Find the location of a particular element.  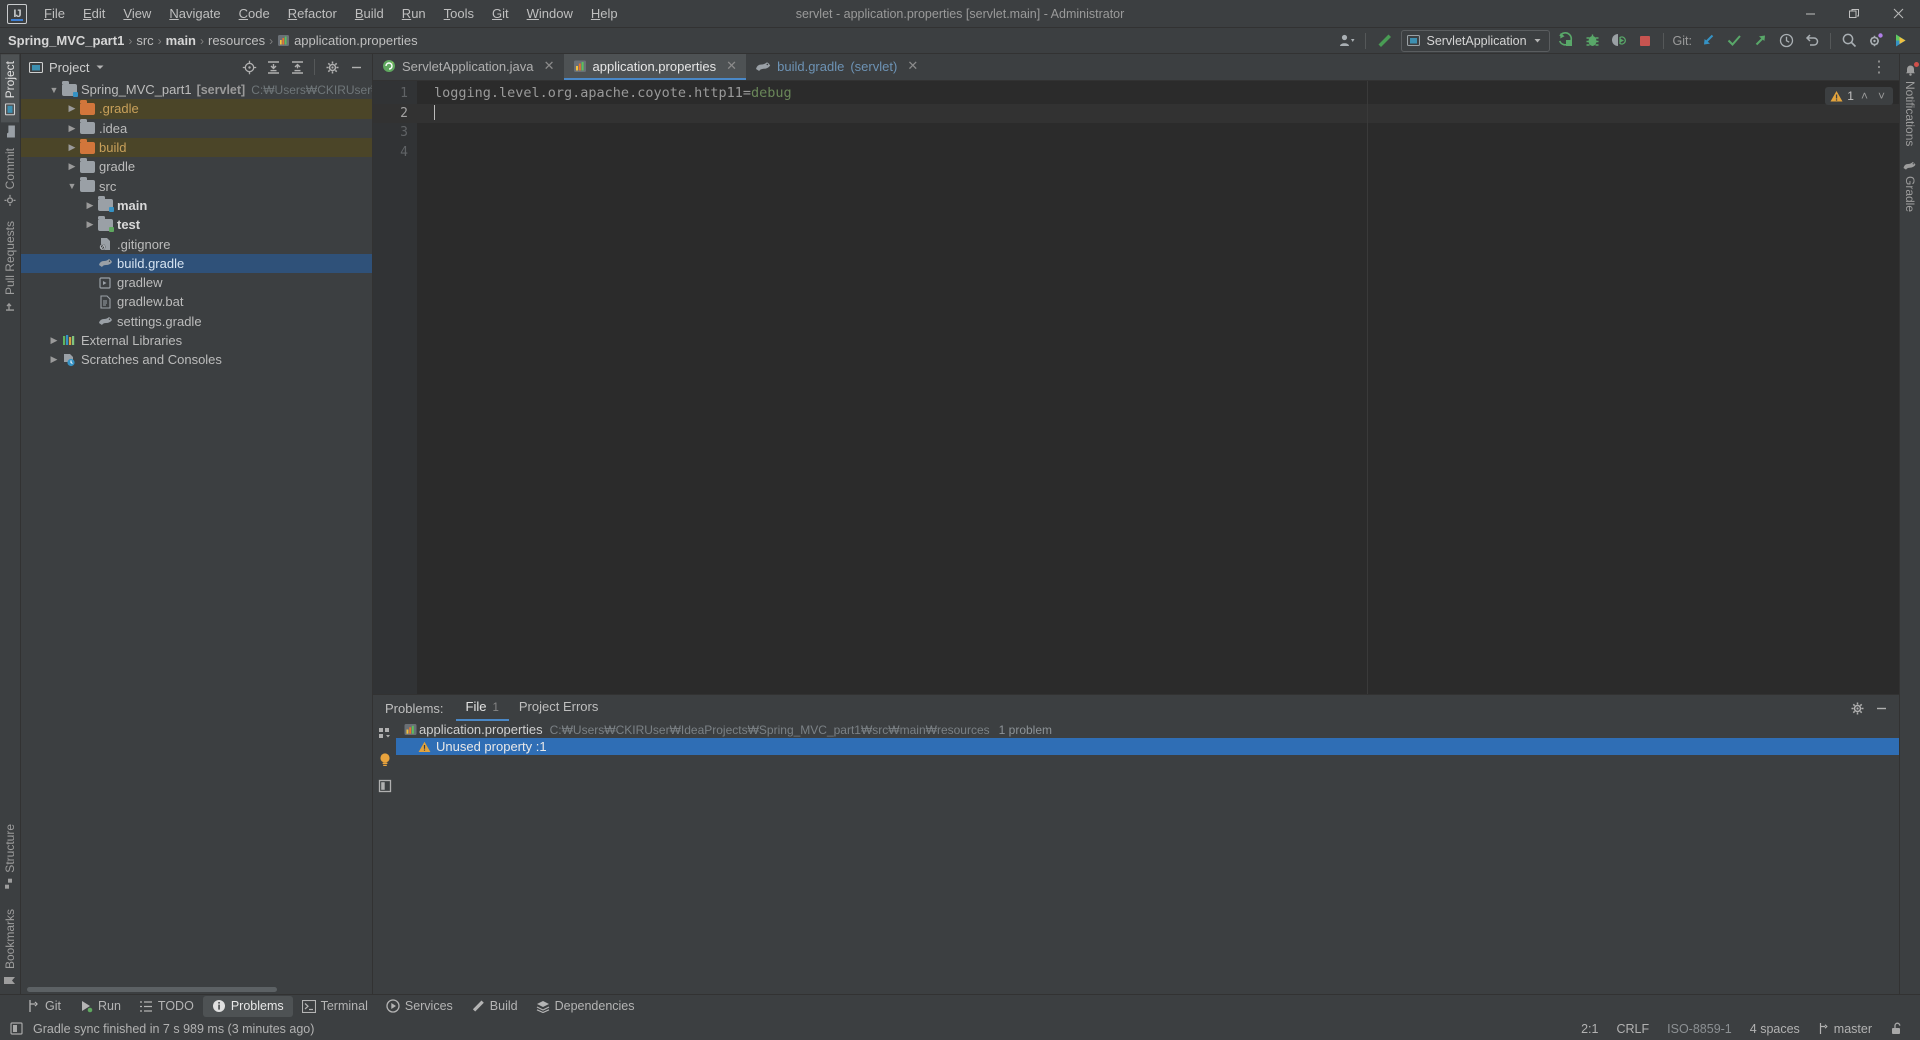

menu-git: Git is located at coordinates (500, 14).